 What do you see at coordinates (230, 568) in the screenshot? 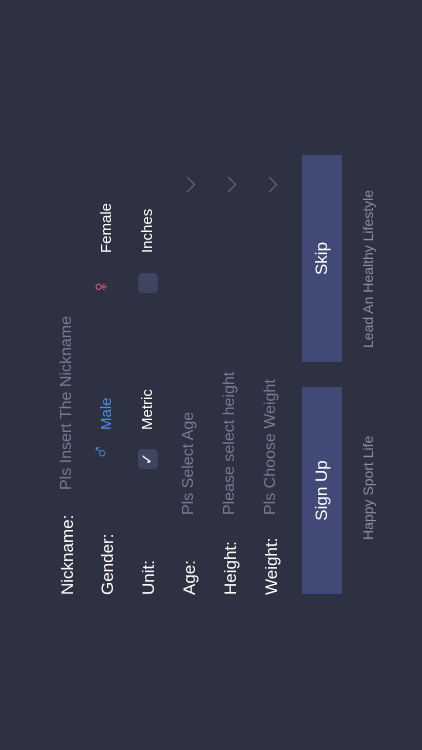
I see `height-label: Height:` at bounding box center [230, 568].